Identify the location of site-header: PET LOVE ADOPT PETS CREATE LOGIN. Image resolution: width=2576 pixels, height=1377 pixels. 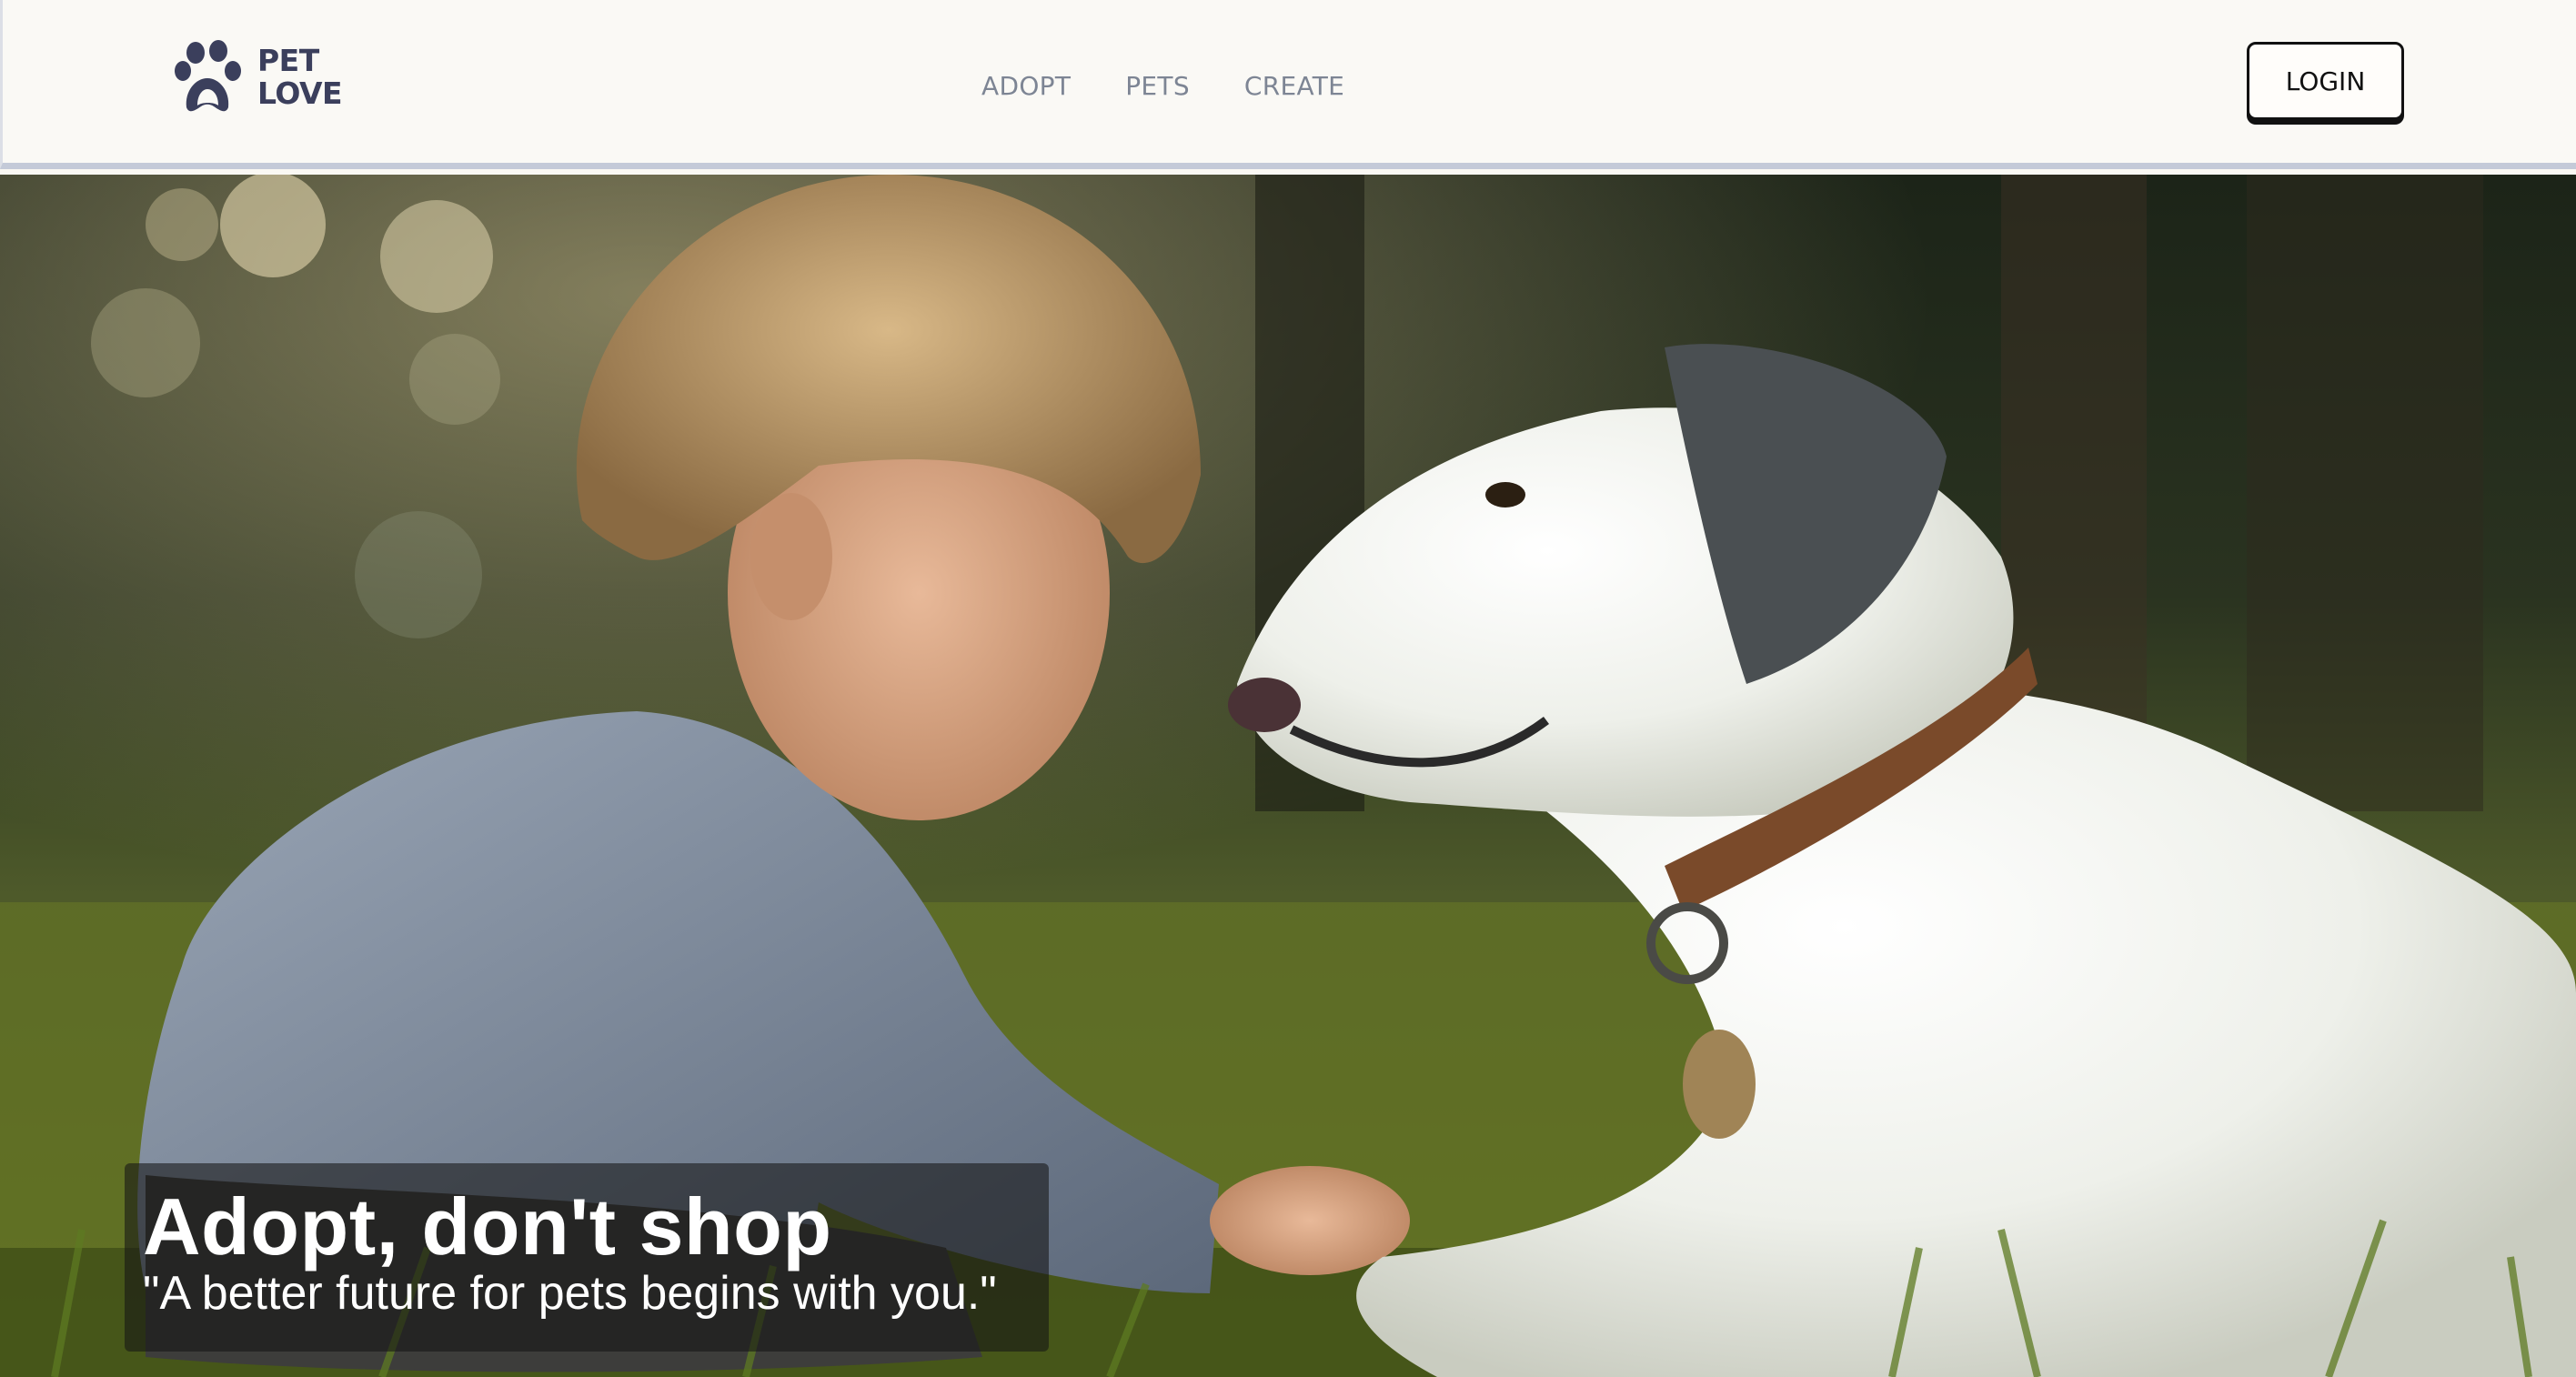
(1288, 84).